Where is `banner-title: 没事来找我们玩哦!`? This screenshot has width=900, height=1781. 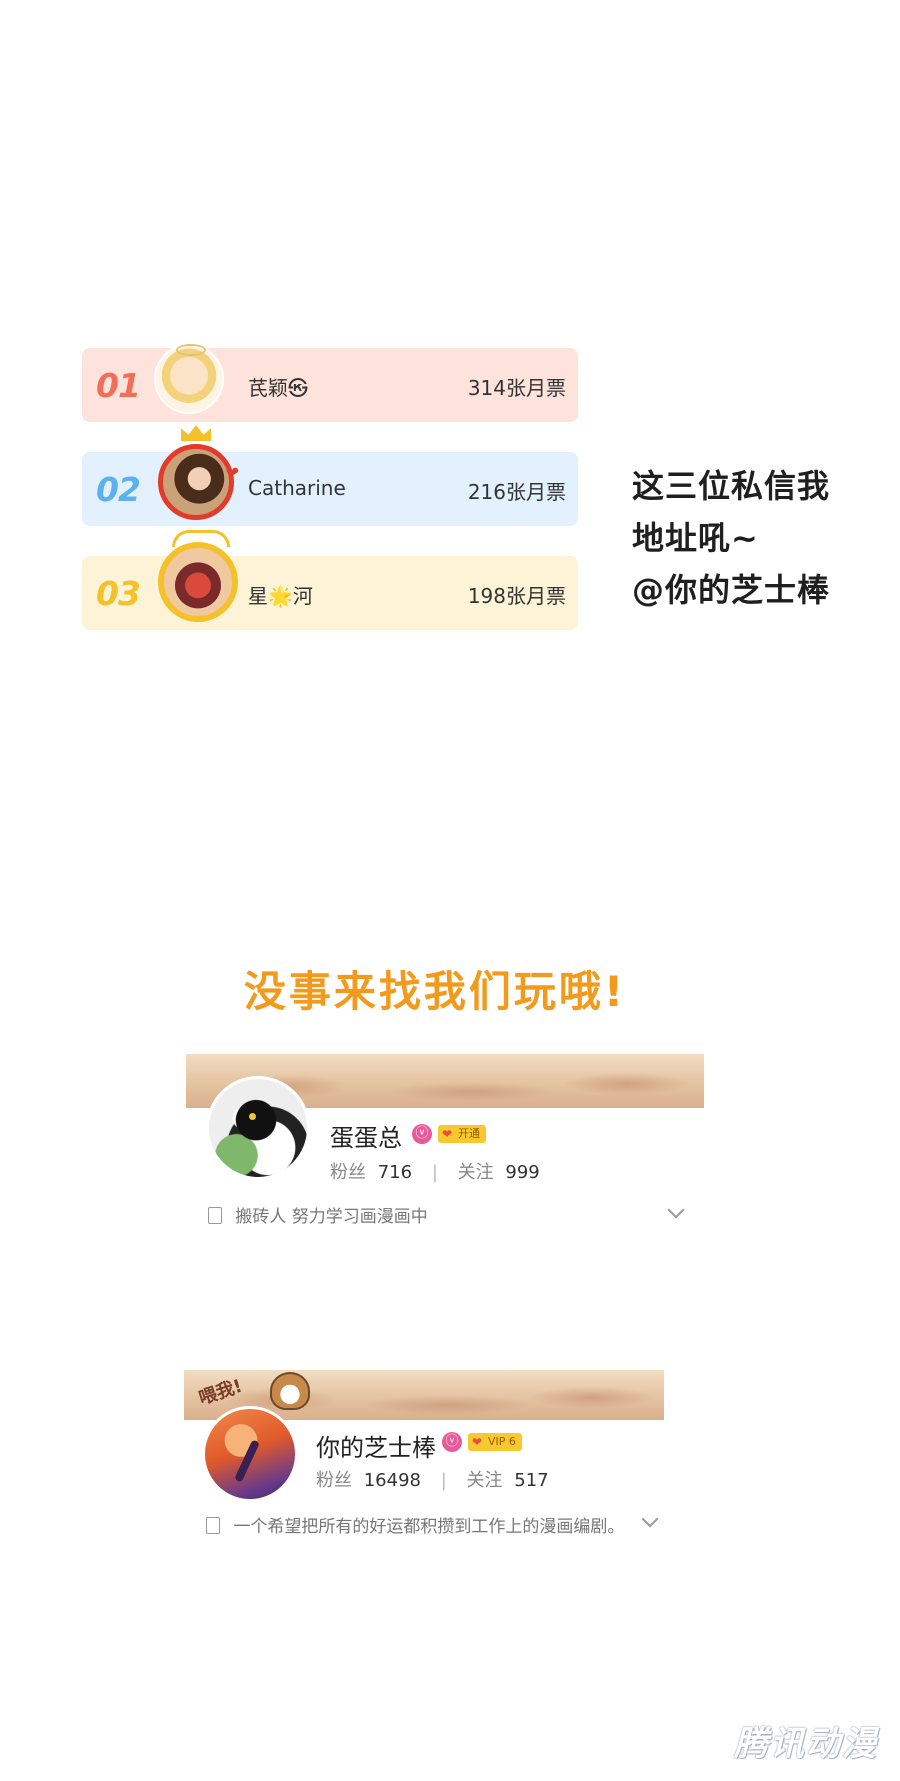
banner-title: 没事来找我们玩哦! is located at coordinates (435, 991).